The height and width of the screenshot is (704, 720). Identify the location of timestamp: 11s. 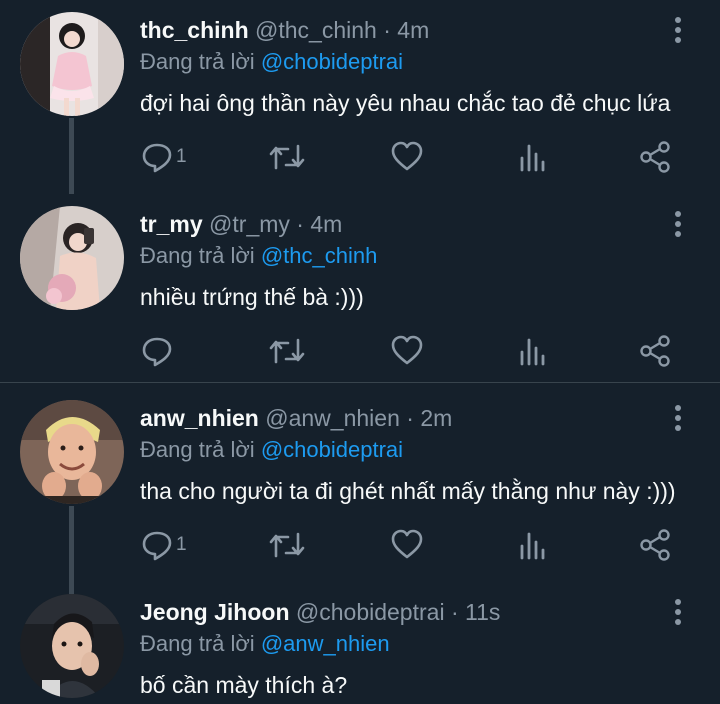
(482, 612).